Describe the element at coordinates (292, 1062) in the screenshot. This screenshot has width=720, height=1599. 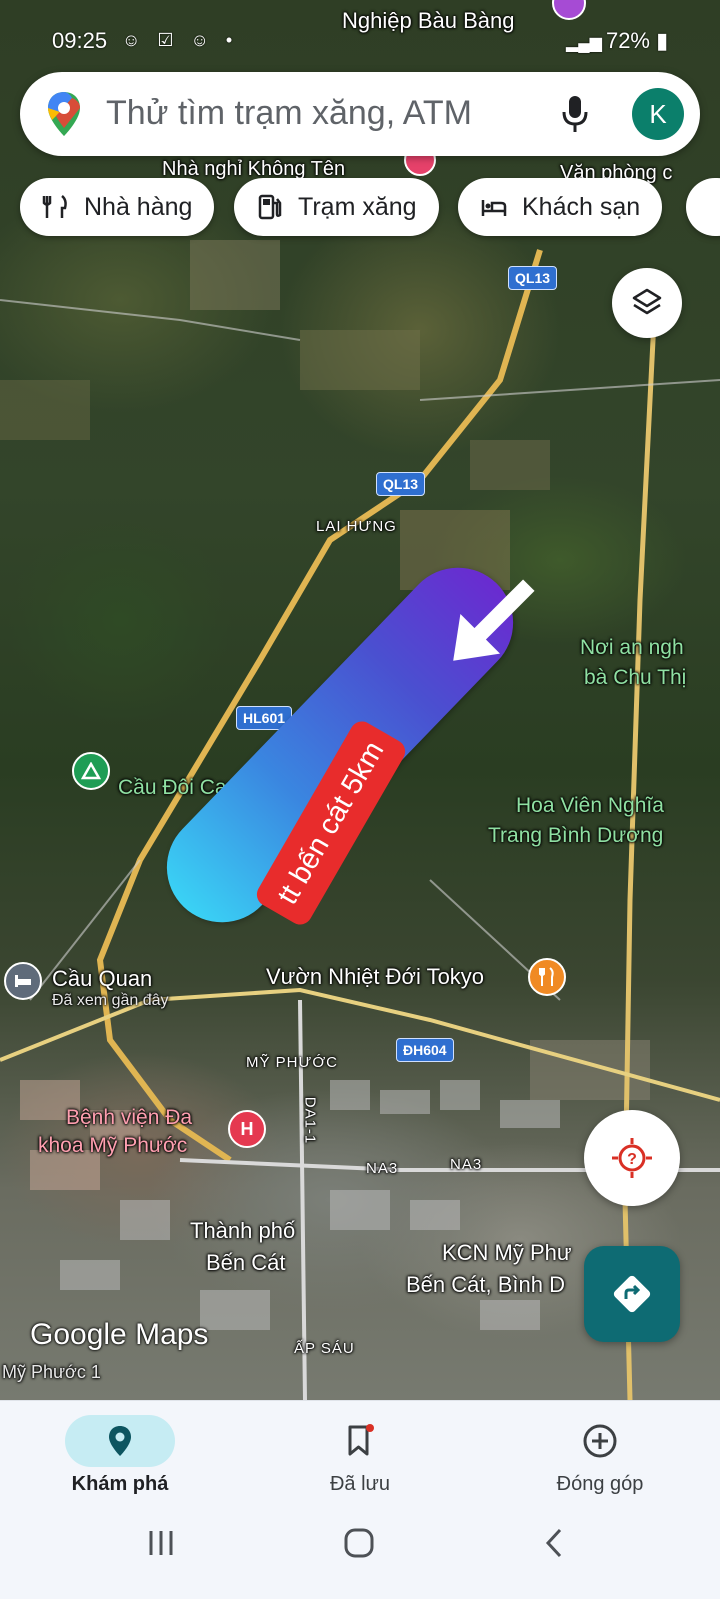
I see `map-label-my-phuoc: MỸ PHƯỚC` at that location.